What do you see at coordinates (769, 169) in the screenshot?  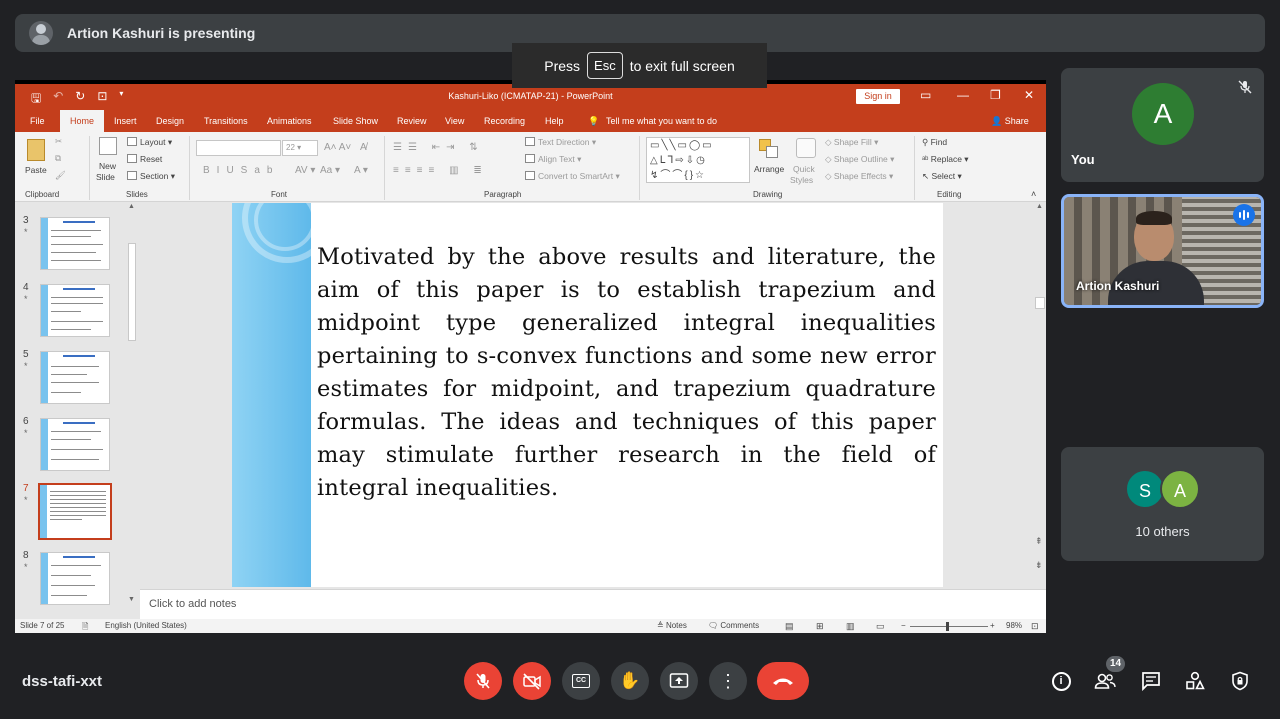 I see `arrange-label: Arrange` at bounding box center [769, 169].